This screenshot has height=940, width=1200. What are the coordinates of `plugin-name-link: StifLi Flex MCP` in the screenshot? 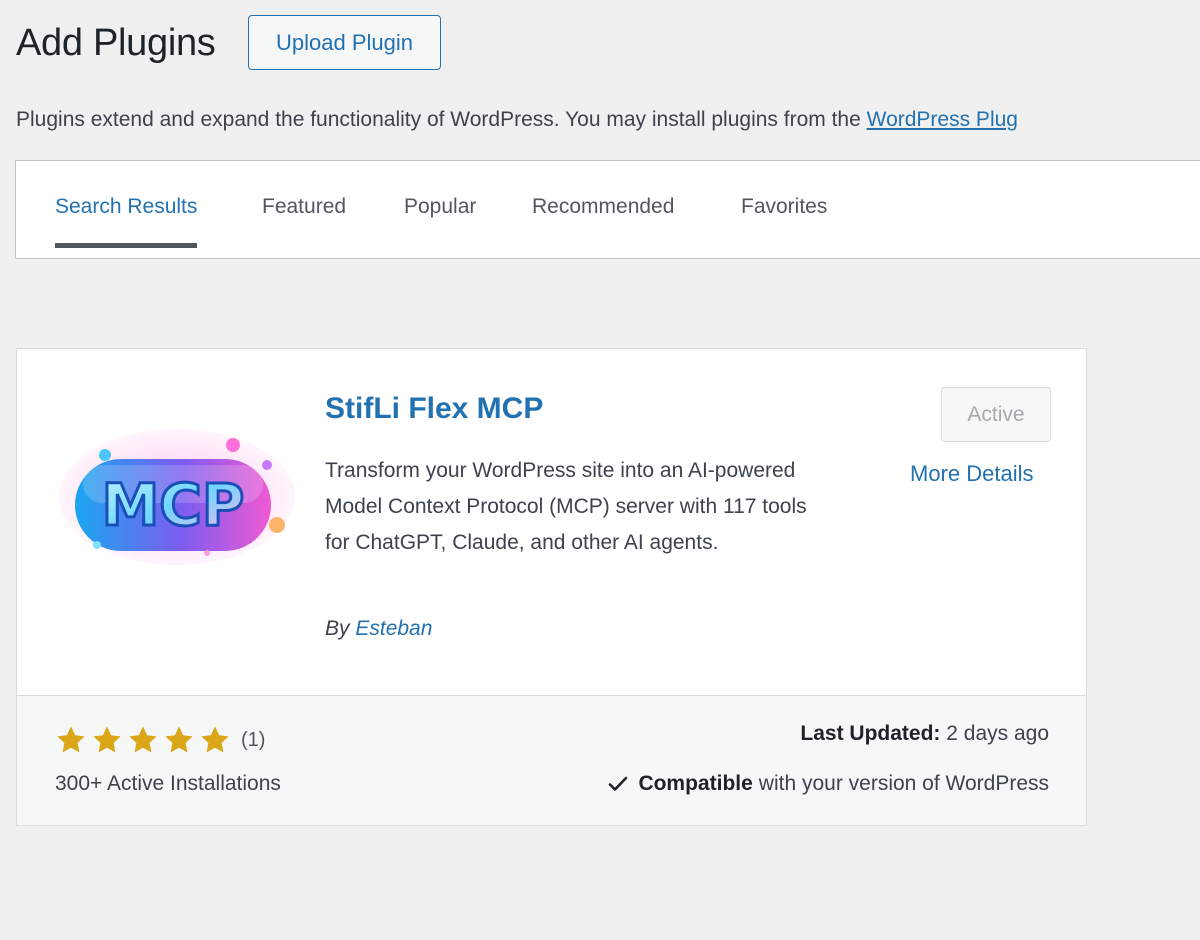 It's located at (434, 409).